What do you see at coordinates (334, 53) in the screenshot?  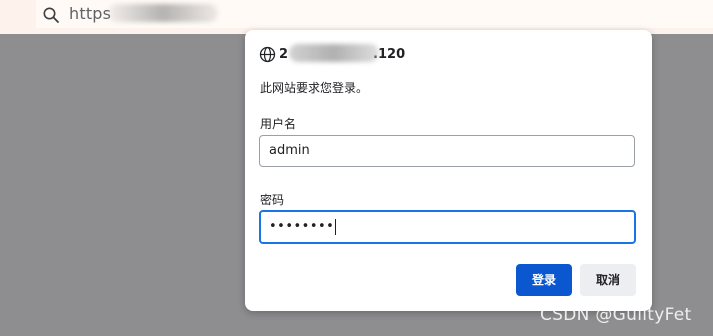 I see `host-redaction` at bounding box center [334, 53].